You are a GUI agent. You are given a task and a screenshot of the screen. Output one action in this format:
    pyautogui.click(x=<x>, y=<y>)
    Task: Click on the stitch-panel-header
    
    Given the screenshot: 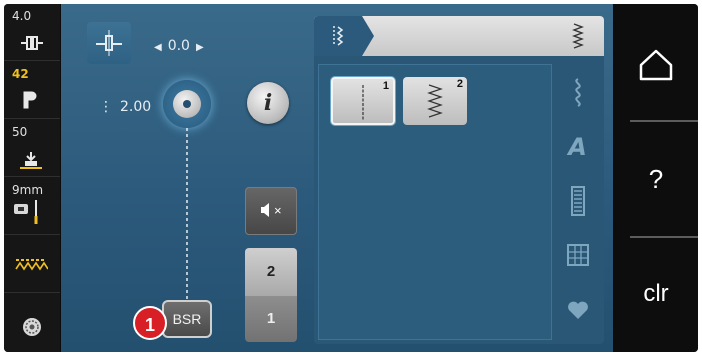 What is the action you would take?
    pyautogui.click(x=459, y=36)
    